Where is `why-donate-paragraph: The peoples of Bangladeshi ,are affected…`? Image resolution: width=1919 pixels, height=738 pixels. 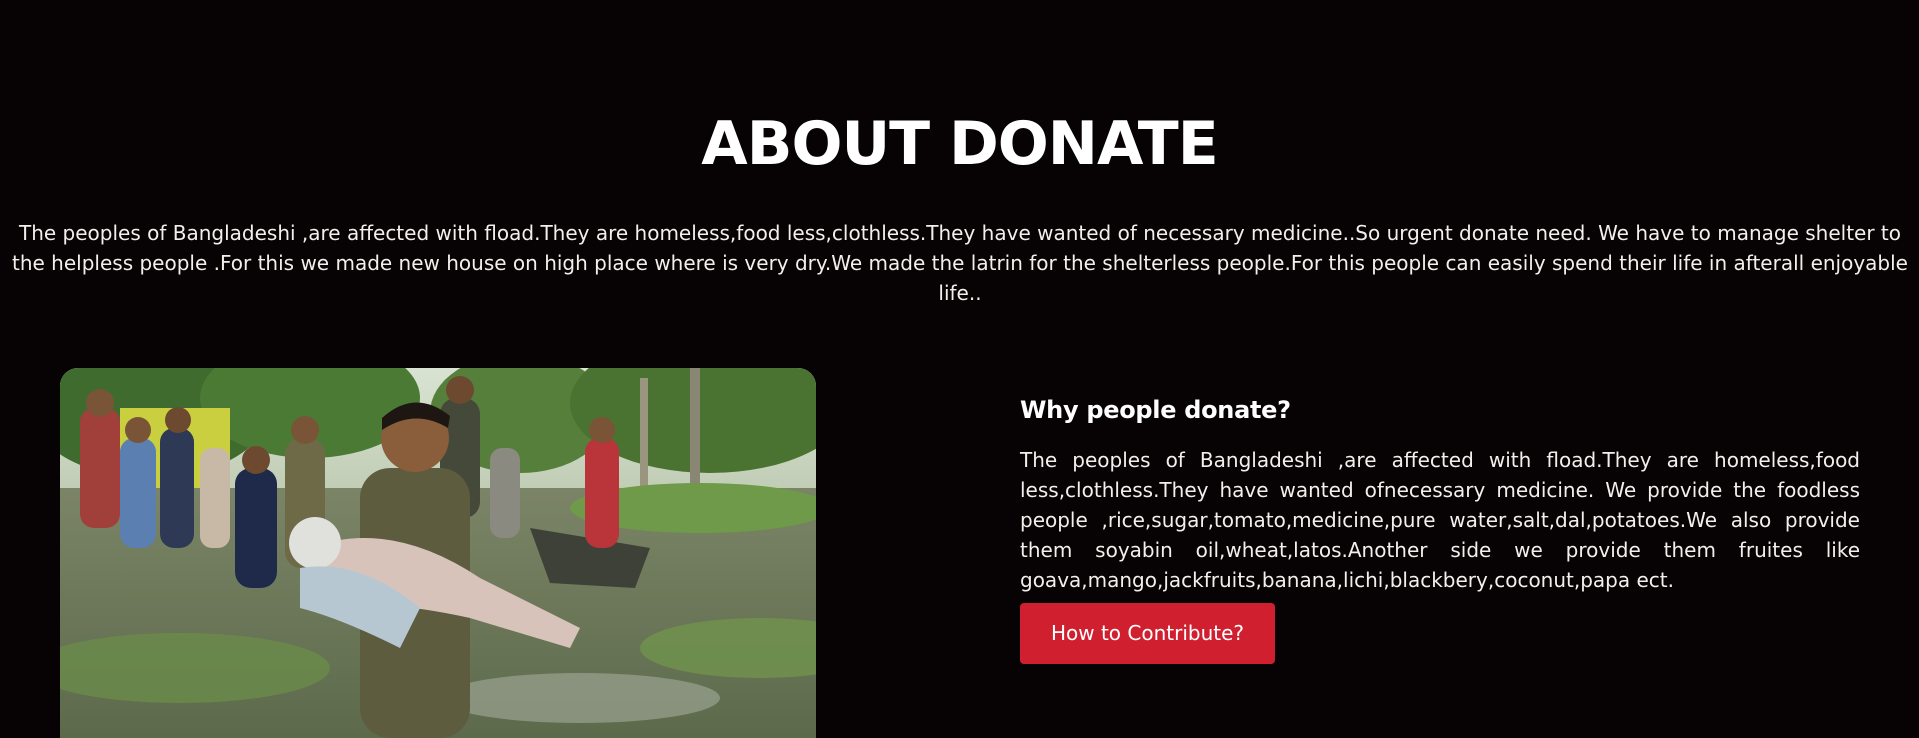 why-donate-paragraph: The peoples of Bangladeshi ,are affected… is located at coordinates (1440, 520).